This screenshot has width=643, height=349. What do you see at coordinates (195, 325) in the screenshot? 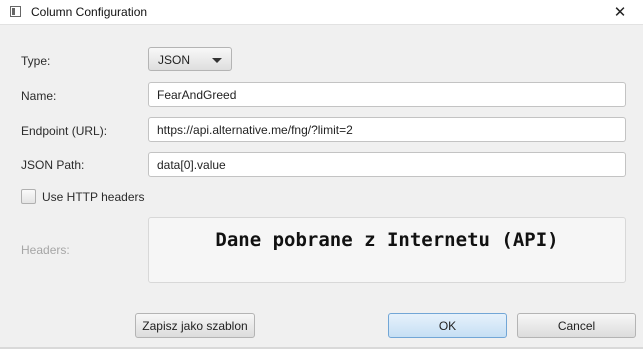
I see `save-template-button: Zapisz jako szablon` at bounding box center [195, 325].